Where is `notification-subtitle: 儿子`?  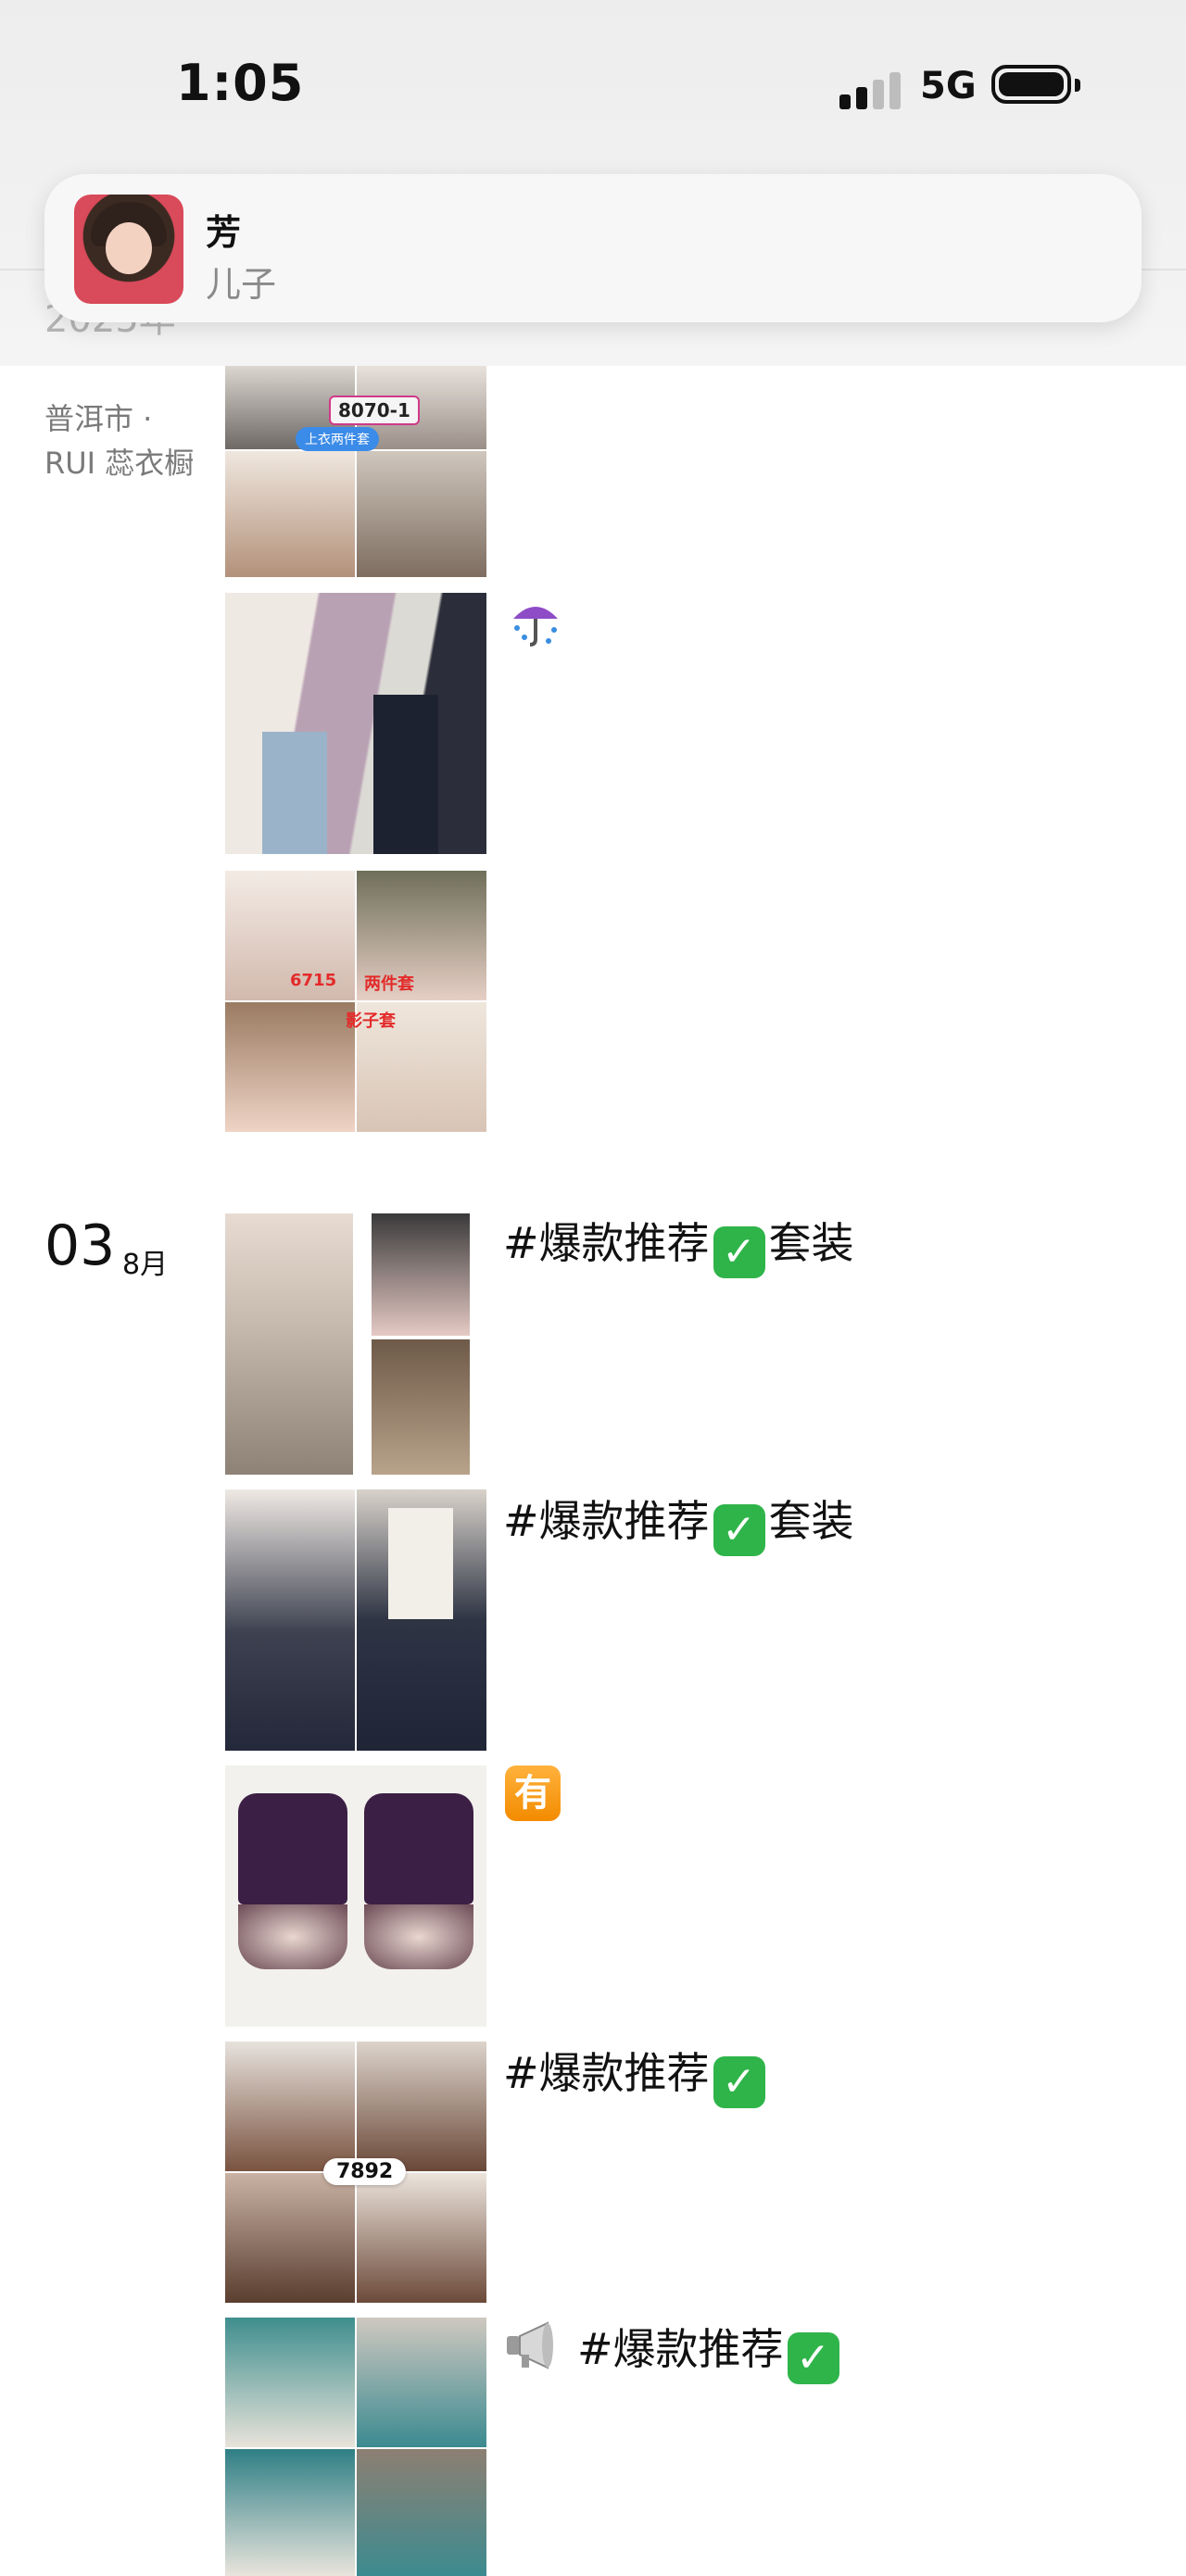
notification-subtitle: 儿子 is located at coordinates (241, 284).